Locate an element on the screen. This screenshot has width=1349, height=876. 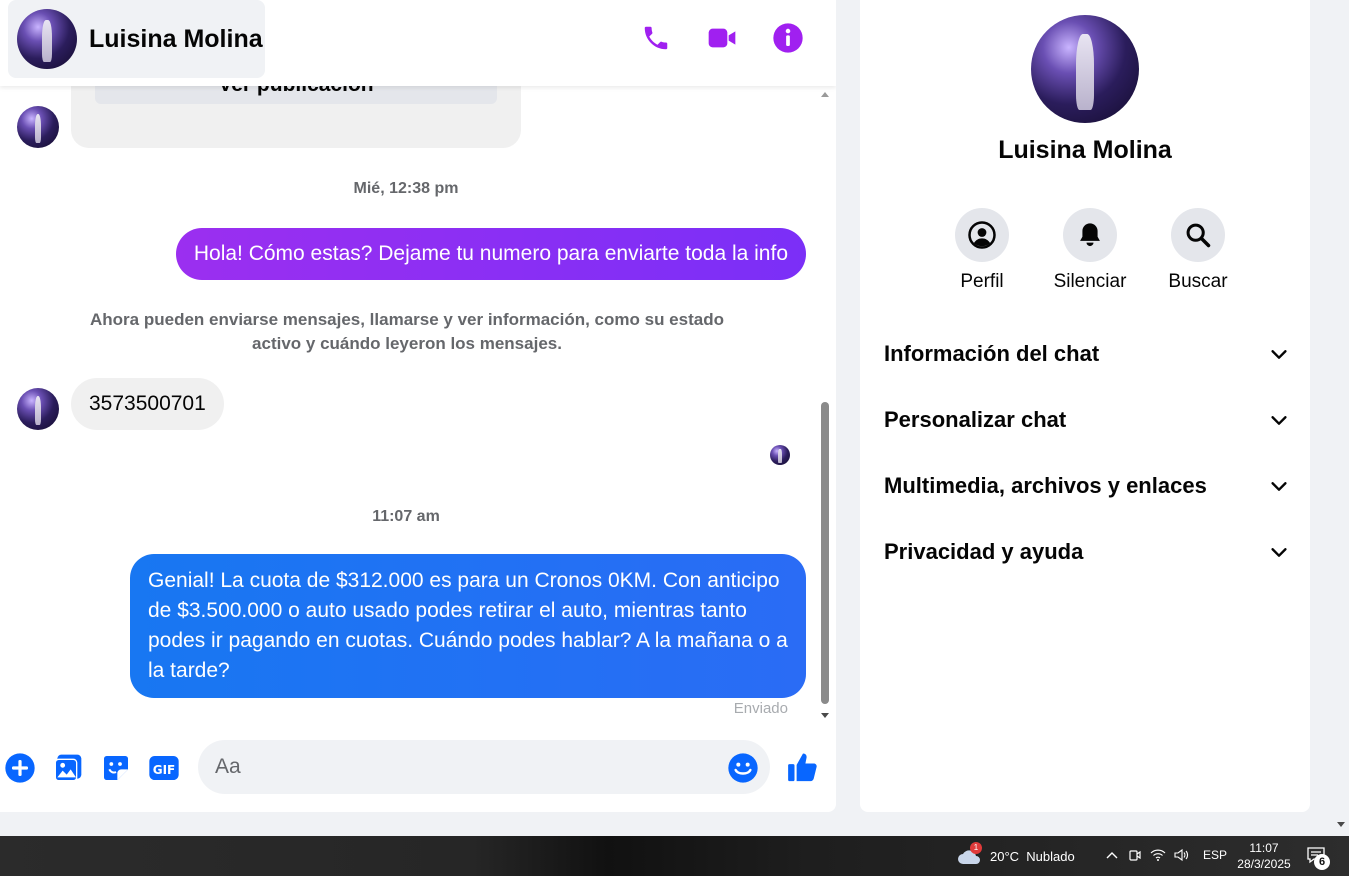
mute-button: Silenciar is located at coordinates (1090, 250).